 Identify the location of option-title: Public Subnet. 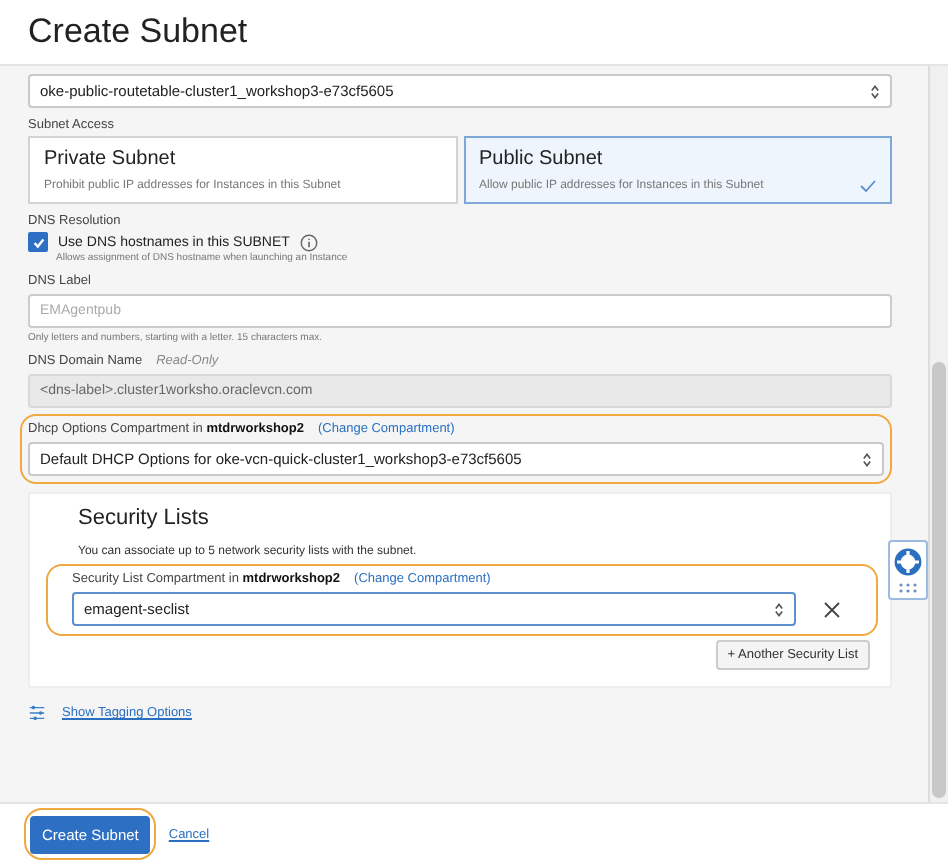
(542, 159).